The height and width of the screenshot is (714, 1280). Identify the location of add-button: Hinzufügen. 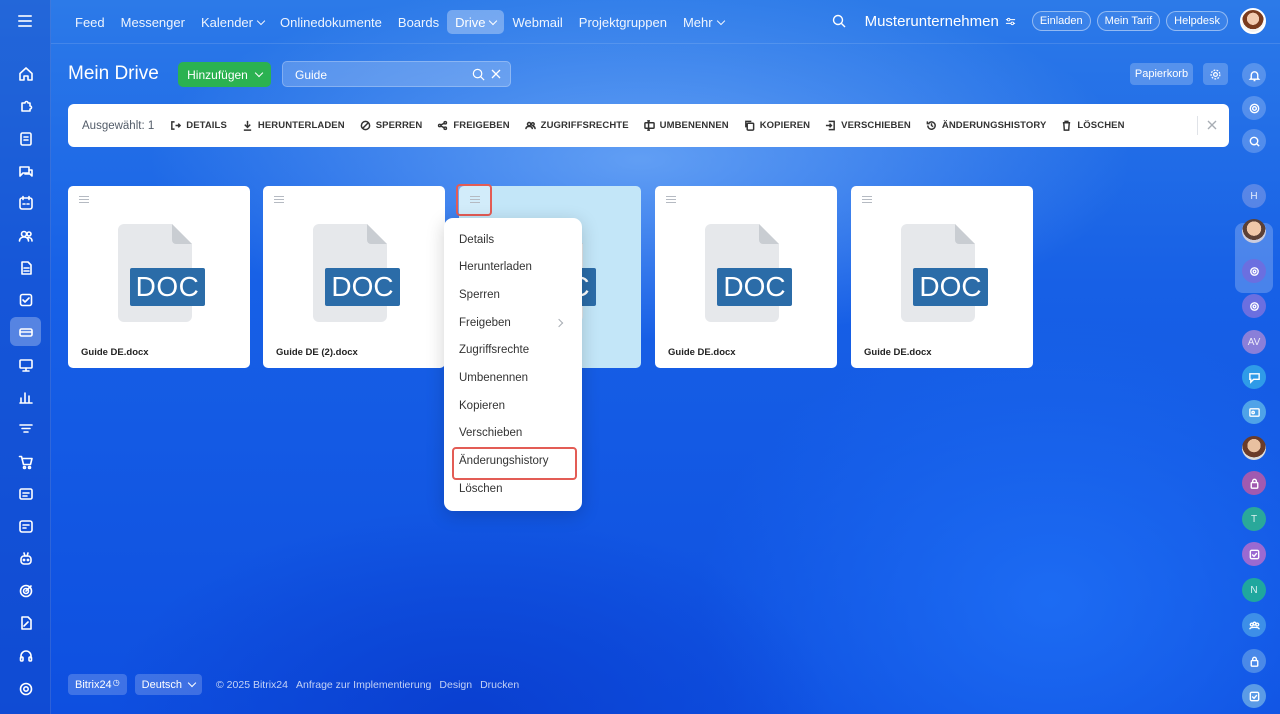
(224, 74).